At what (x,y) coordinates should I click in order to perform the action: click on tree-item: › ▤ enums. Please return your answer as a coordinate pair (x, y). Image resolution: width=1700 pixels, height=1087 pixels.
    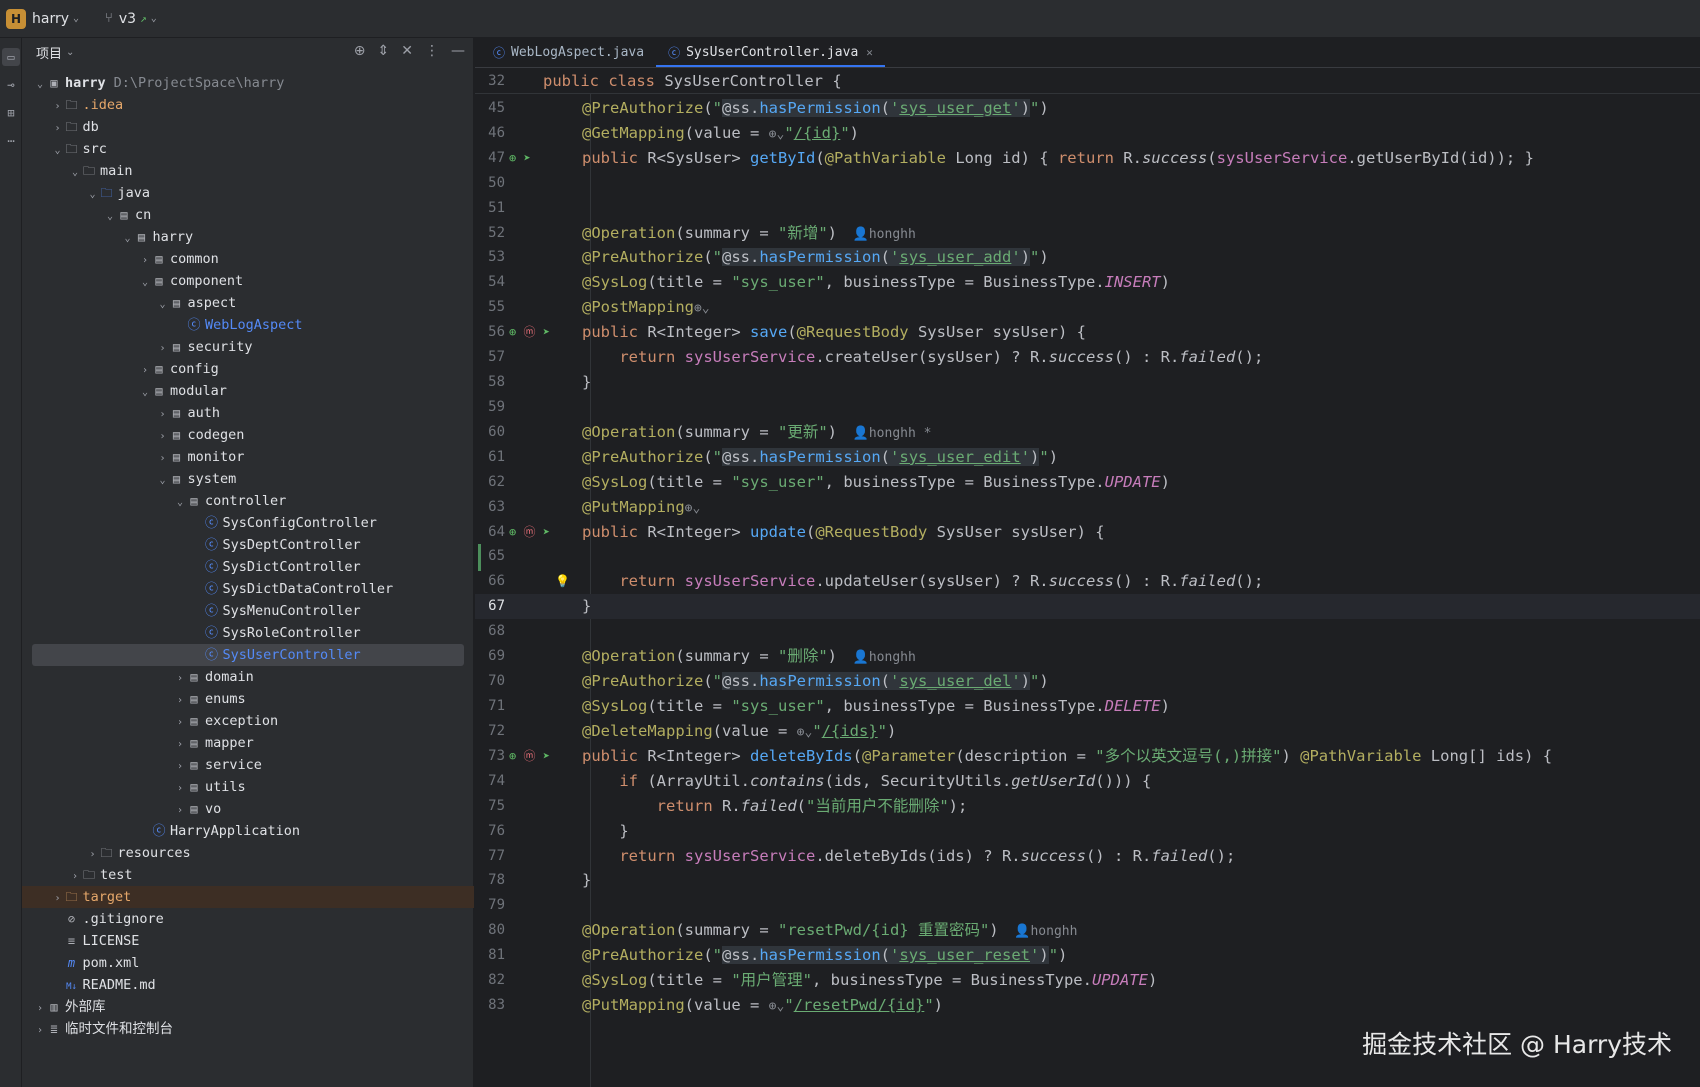
    Looking at the image, I should click on (248, 699).